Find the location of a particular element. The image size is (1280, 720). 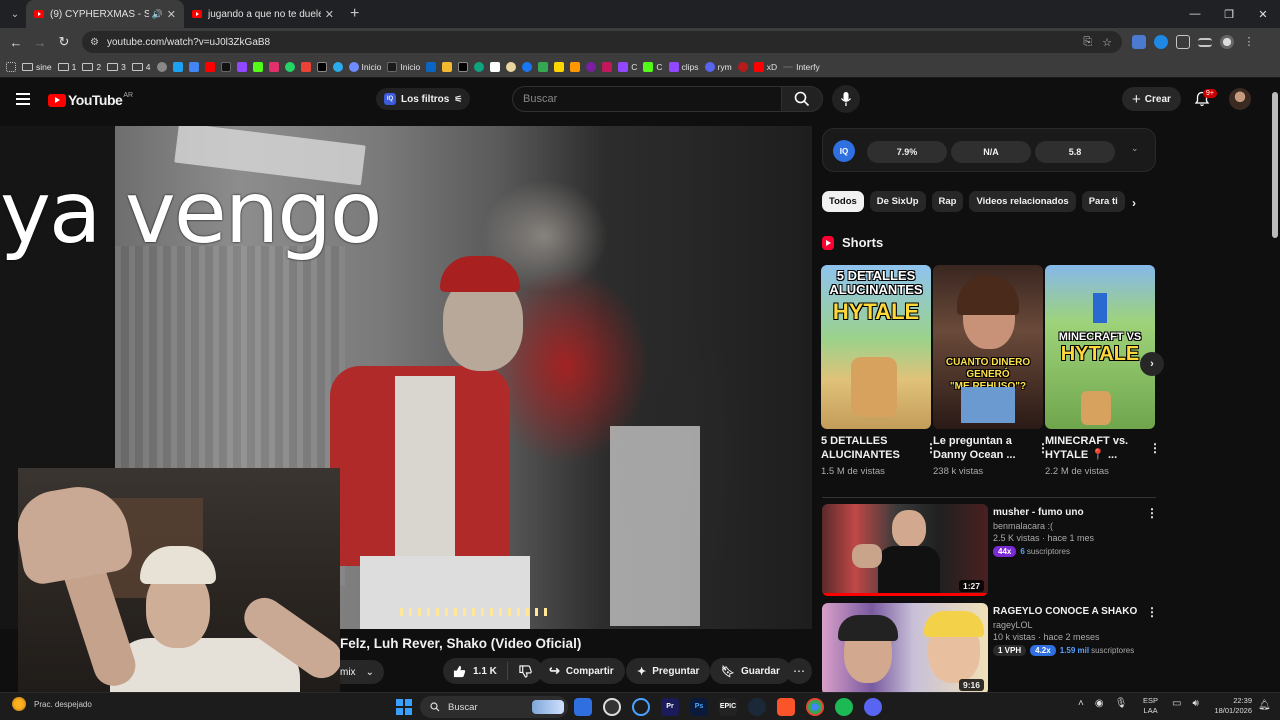

page-scrollbar is located at coordinates (1275, 386).